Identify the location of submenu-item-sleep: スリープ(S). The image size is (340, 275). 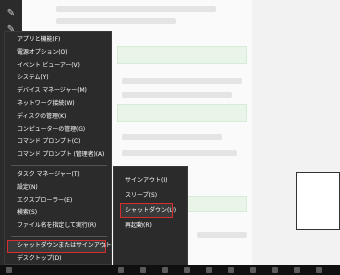
(150, 195).